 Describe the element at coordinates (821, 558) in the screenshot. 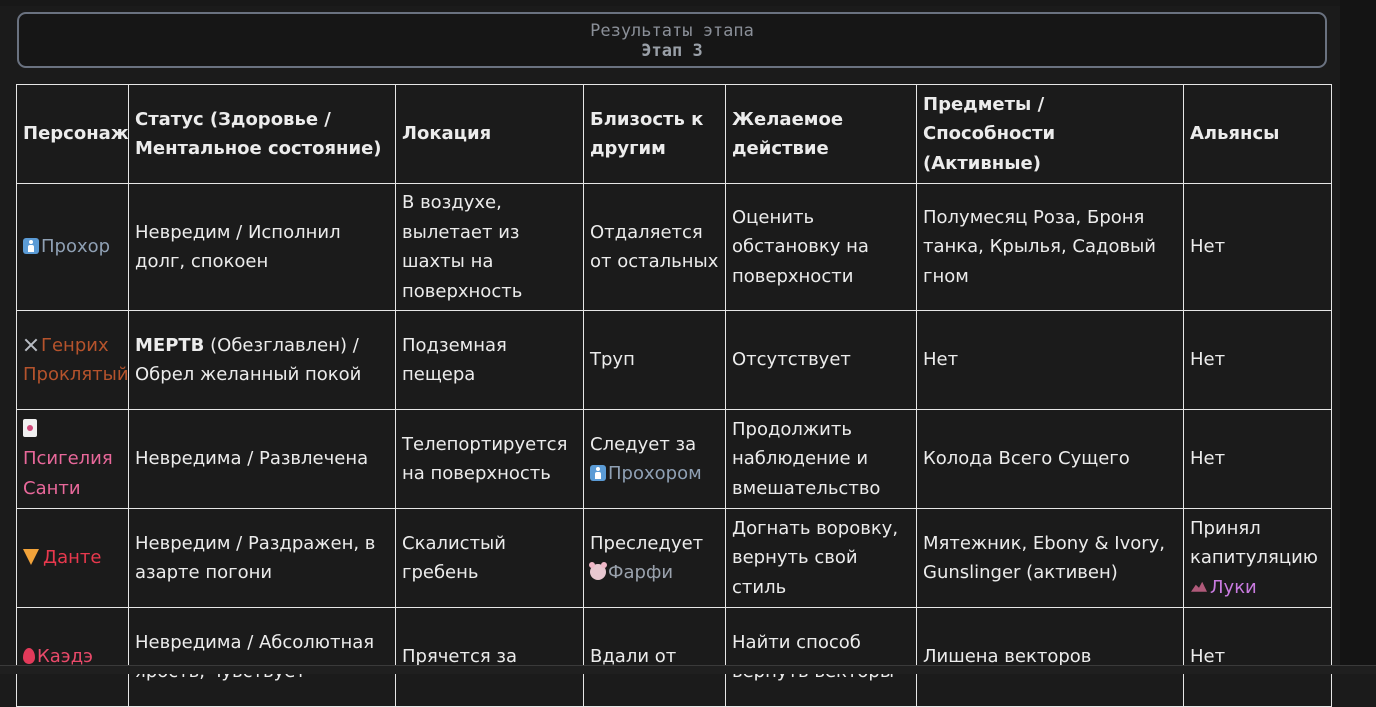

I see `action-cell: Догнать воровку, вернуть свой стиль` at that location.